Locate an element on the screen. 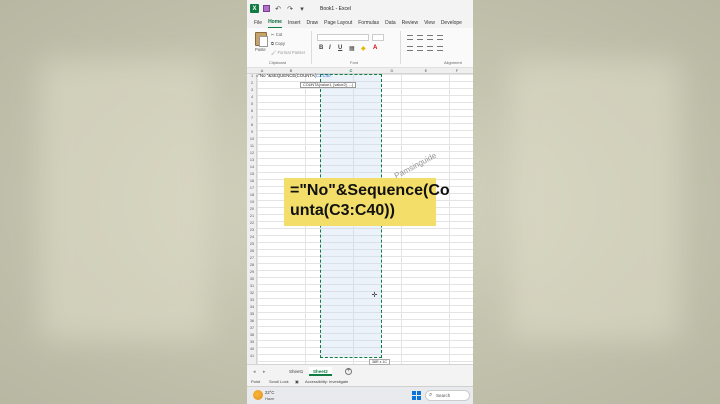  tab-developer: Develope is located at coordinates (451, 24).